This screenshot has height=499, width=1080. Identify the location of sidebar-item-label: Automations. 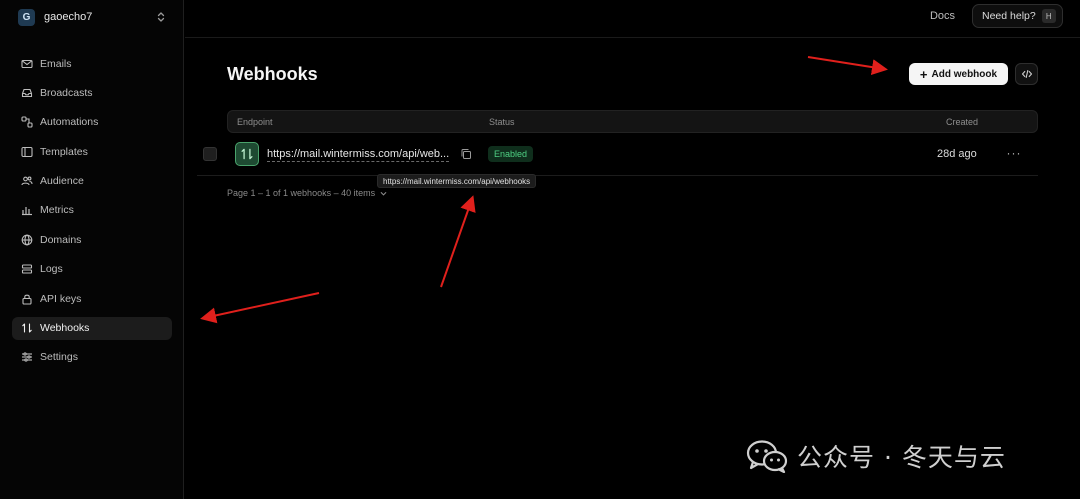
(69, 122).